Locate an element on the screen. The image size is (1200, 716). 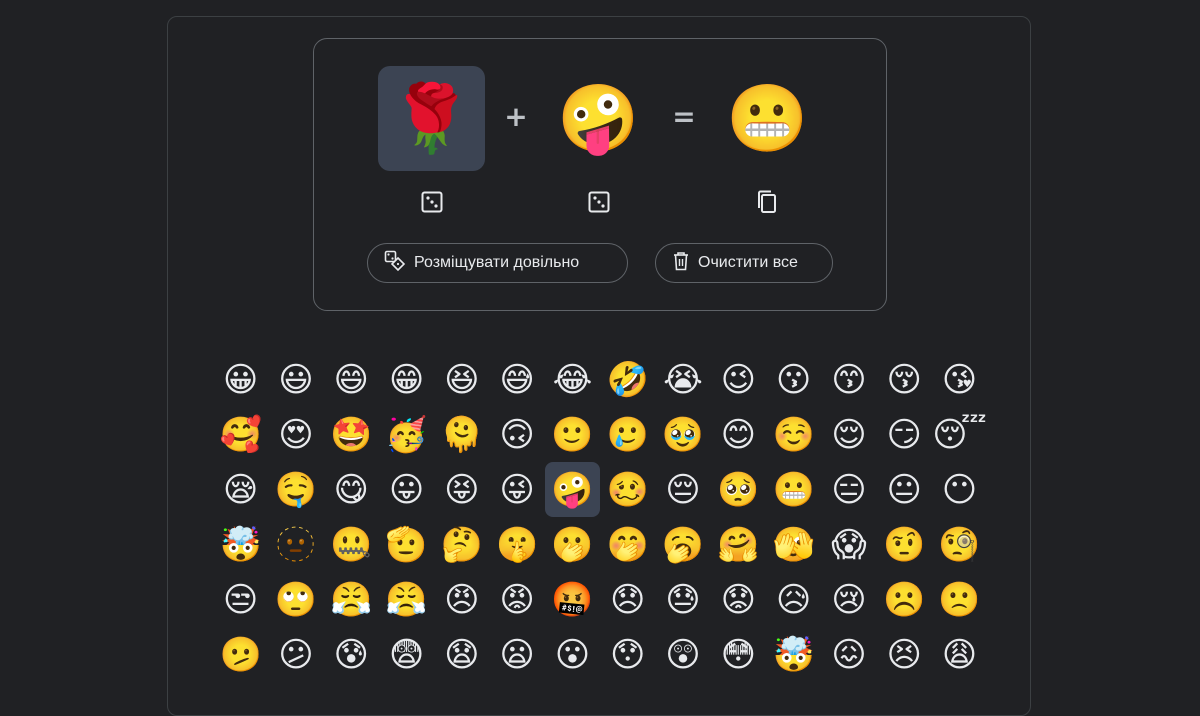
emoji-grid-item: 😙 is located at coordinates (848, 379).